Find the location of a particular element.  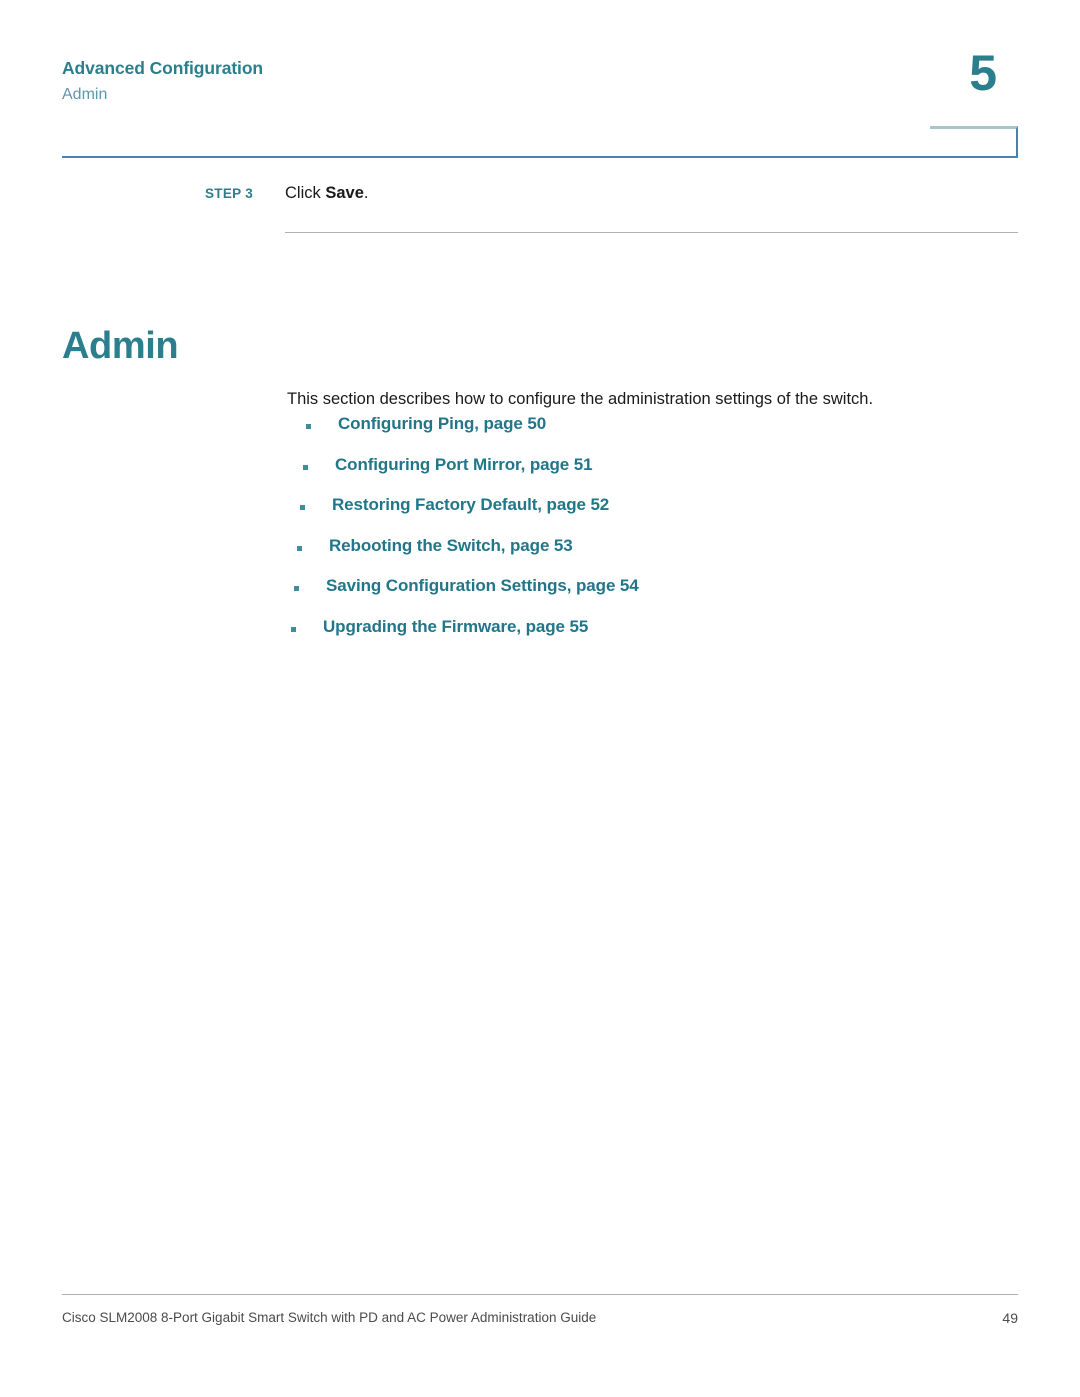

step-divider-rule is located at coordinates (651, 232).